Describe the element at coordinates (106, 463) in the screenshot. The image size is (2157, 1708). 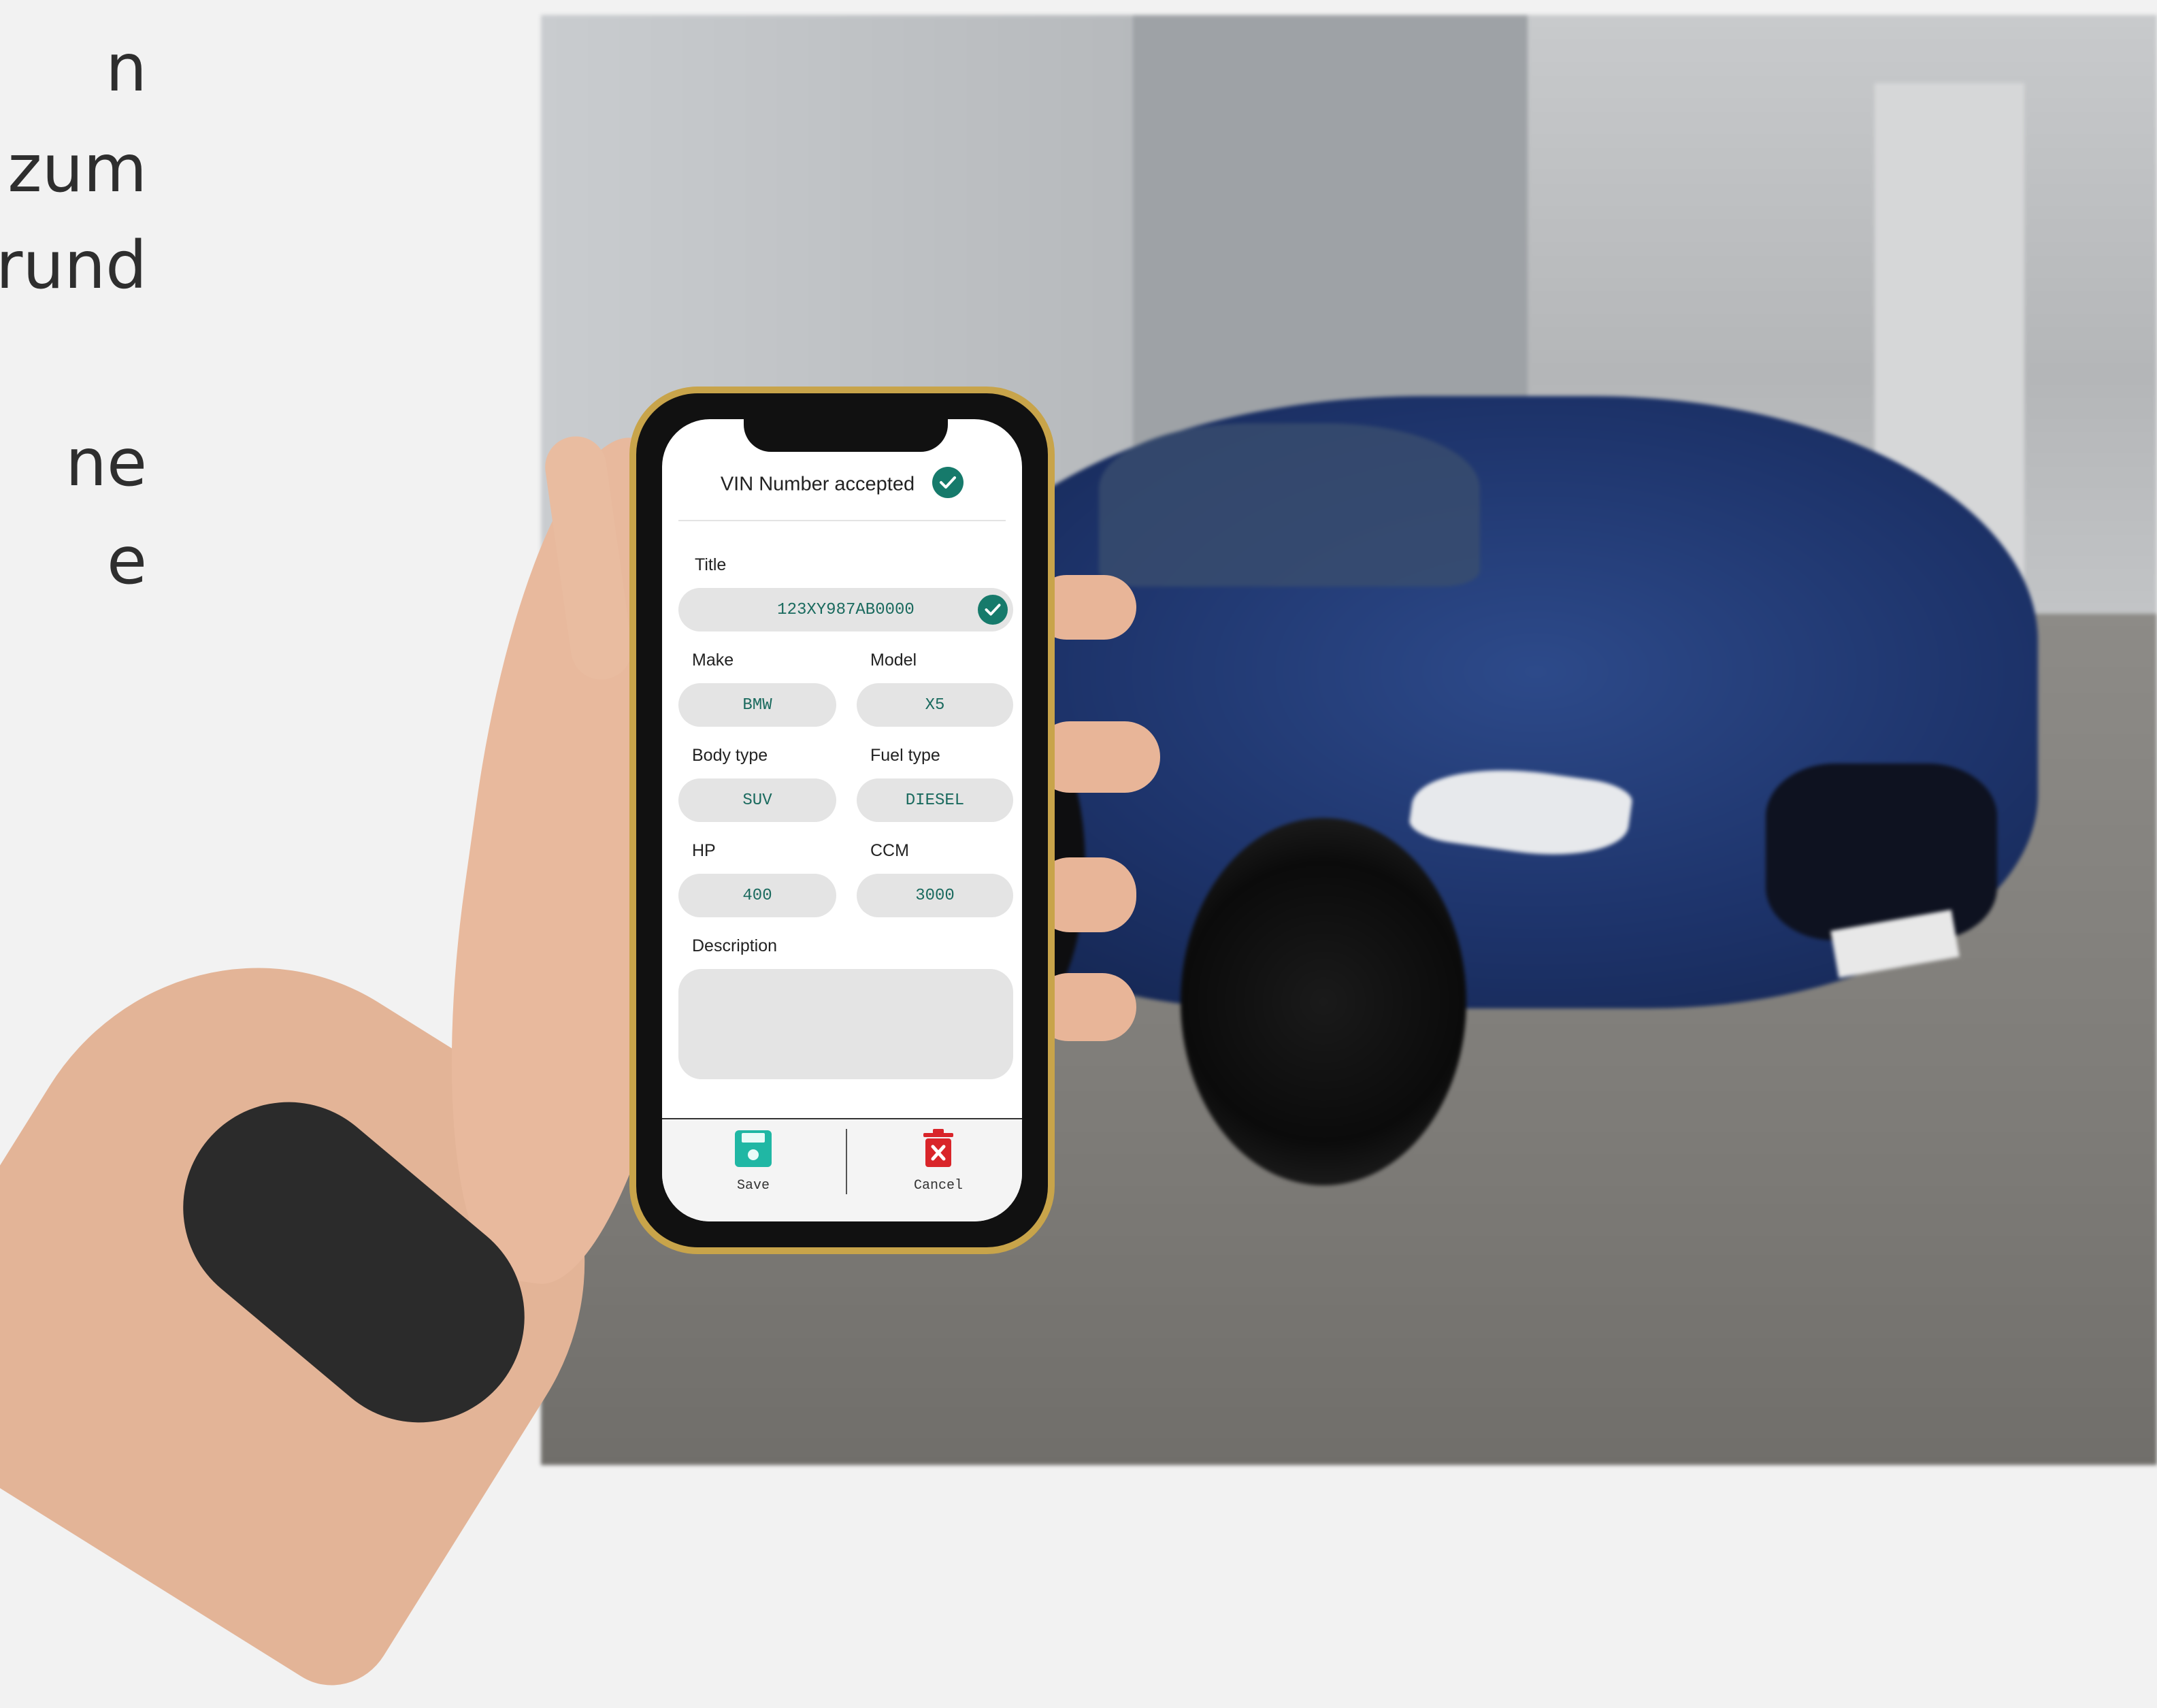
I see `side-text-line-4: ne` at that location.